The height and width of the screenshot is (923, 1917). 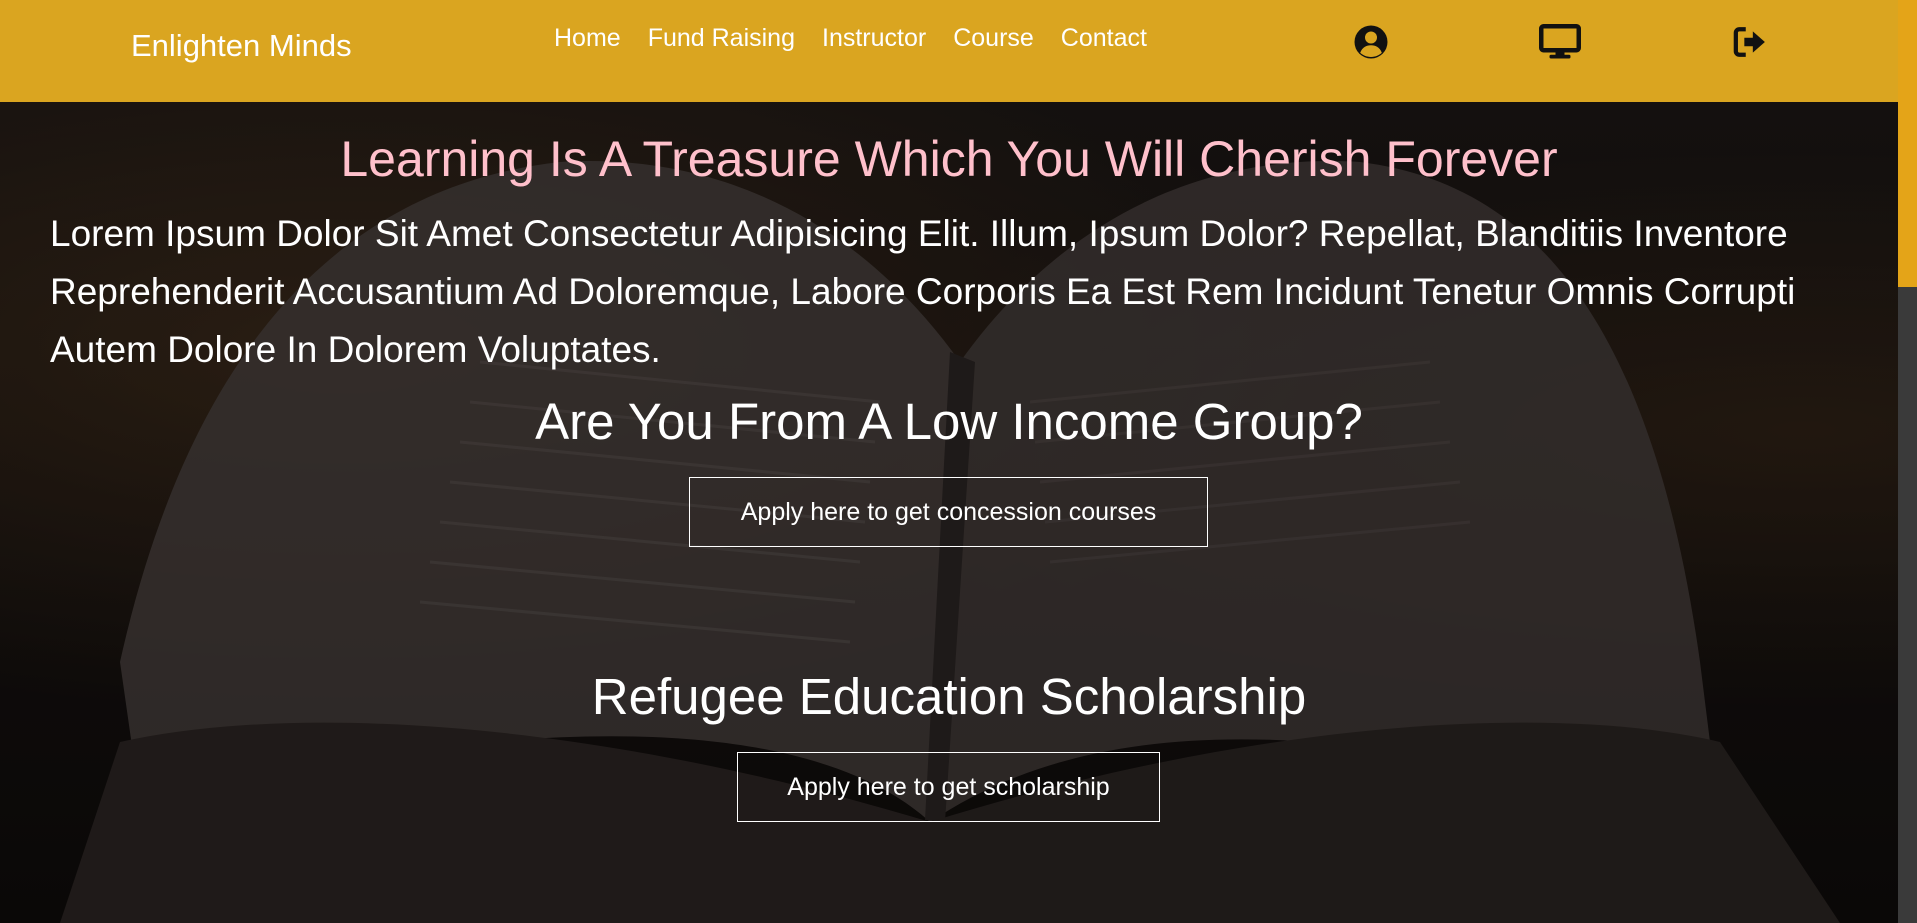 What do you see at coordinates (1750, 42) in the screenshot?
I see `sign-out-icon` at bounding box center [1750, 42].